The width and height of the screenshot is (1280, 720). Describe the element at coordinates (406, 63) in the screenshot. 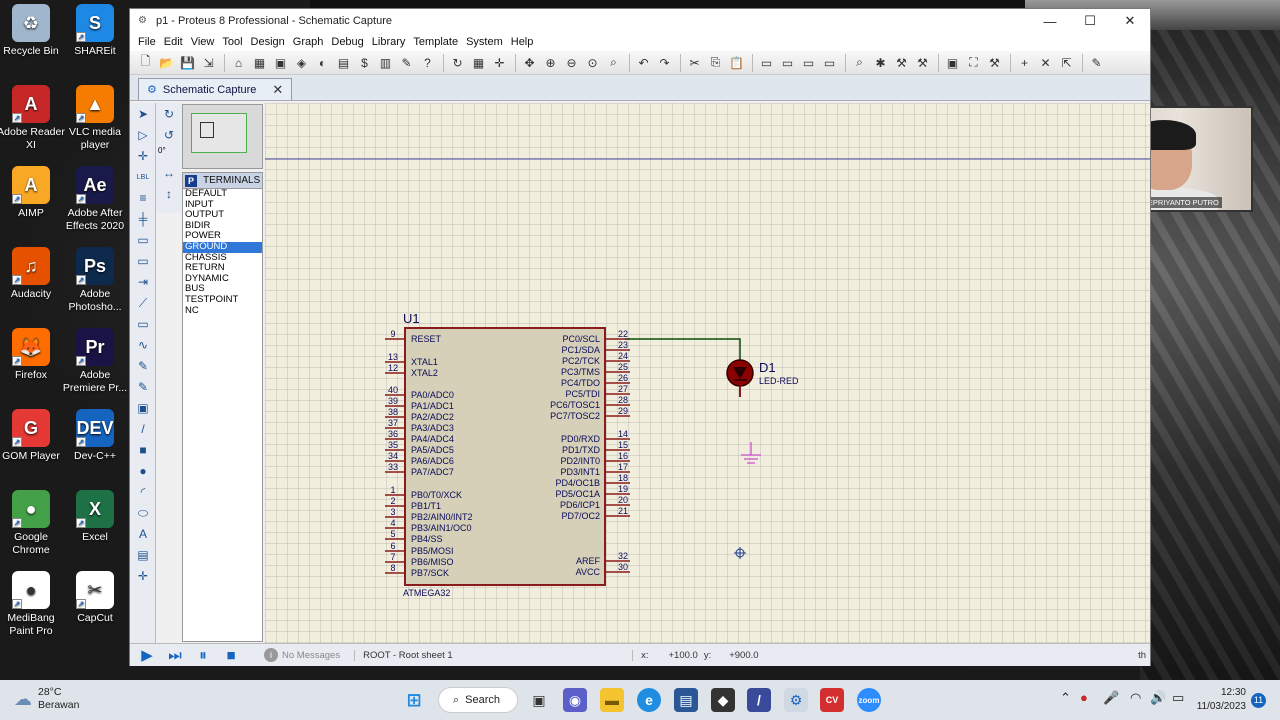

I see `notes-icon: ✎` at that location.